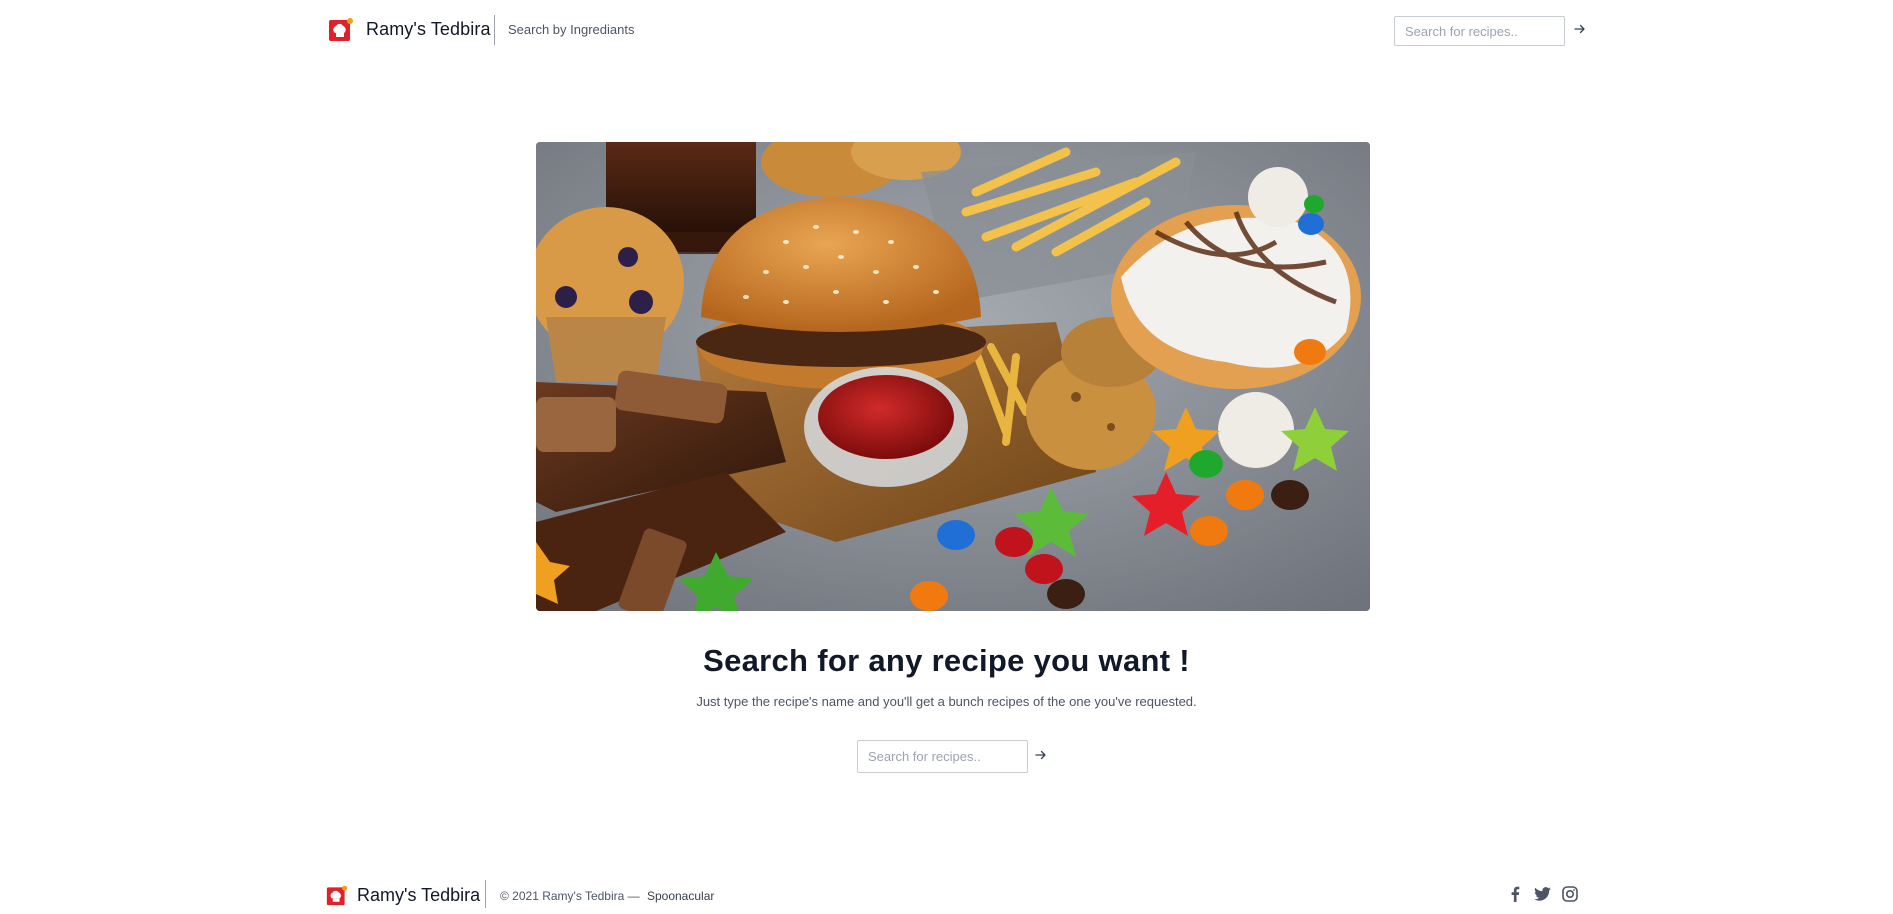 This screenshot has width=1893, height=914. I want to click on facebook-icon, so click(1515, 894).